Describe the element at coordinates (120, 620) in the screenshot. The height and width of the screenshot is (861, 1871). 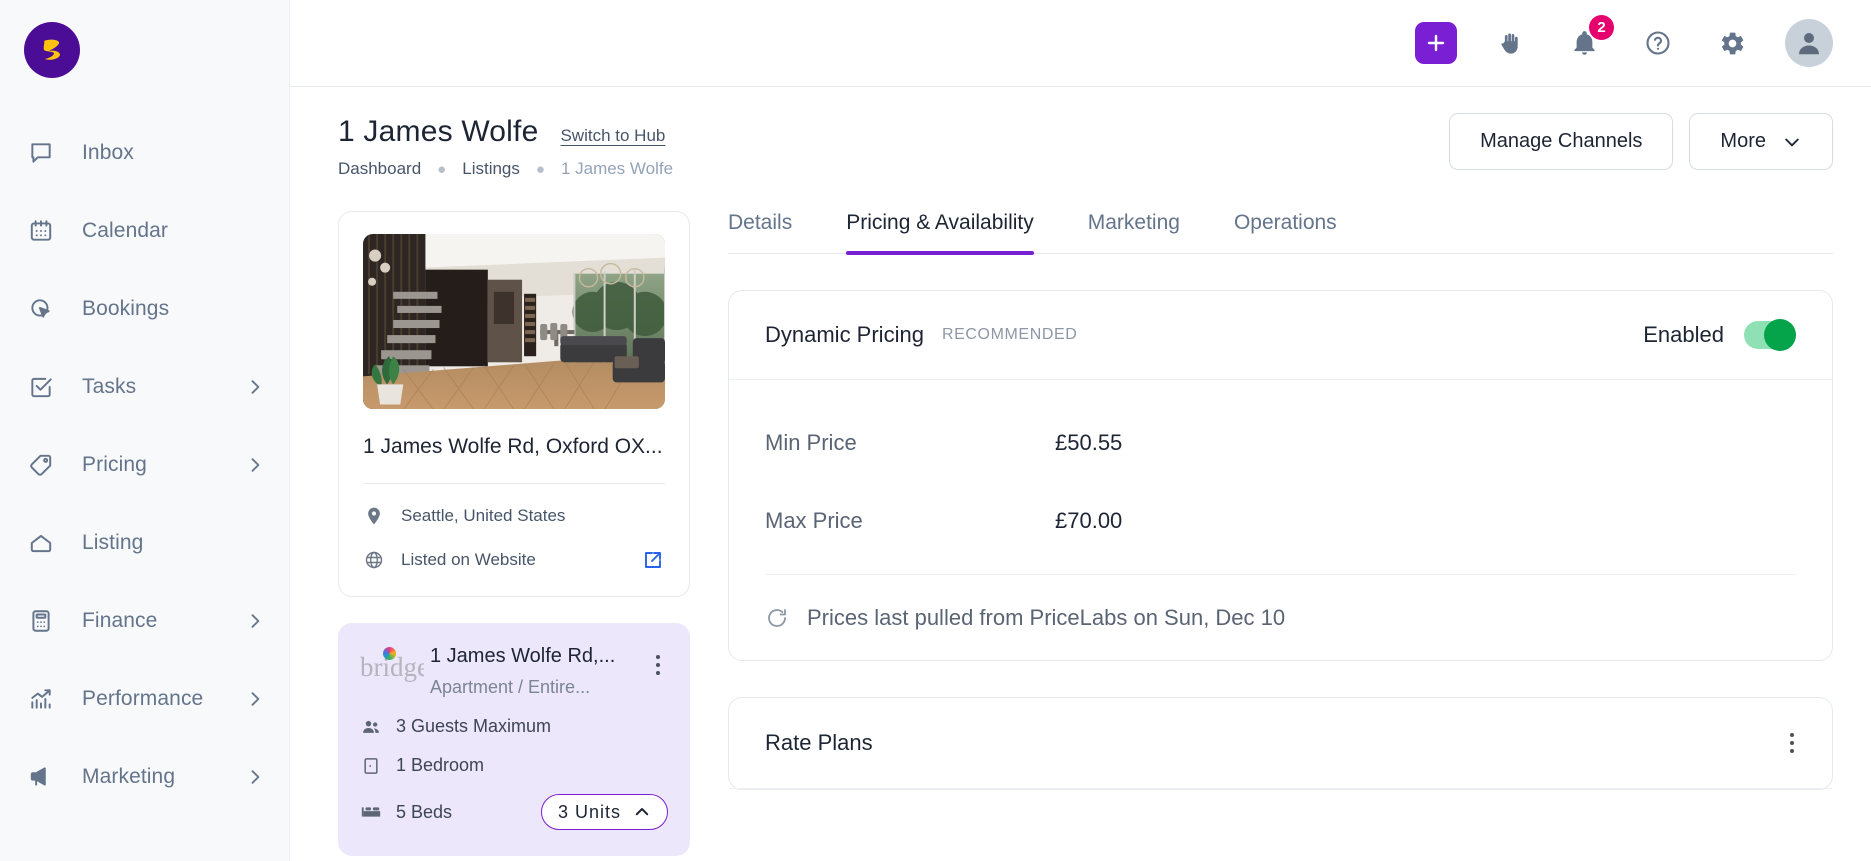
I see `sidebar-item-label: Finance` at that location.